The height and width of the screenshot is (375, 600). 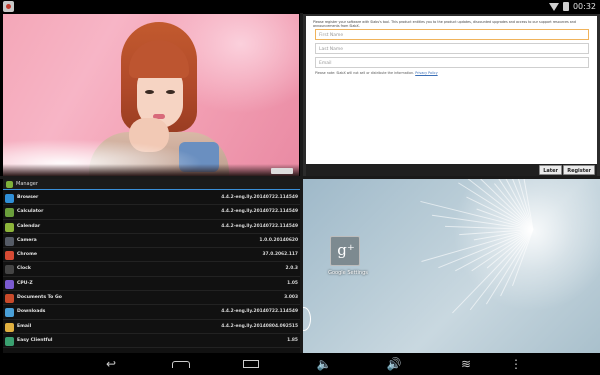 What do you see at coordinates (553, 6) in the screenshot?
I see `wifi-icon` at bounding box center [553, 6].